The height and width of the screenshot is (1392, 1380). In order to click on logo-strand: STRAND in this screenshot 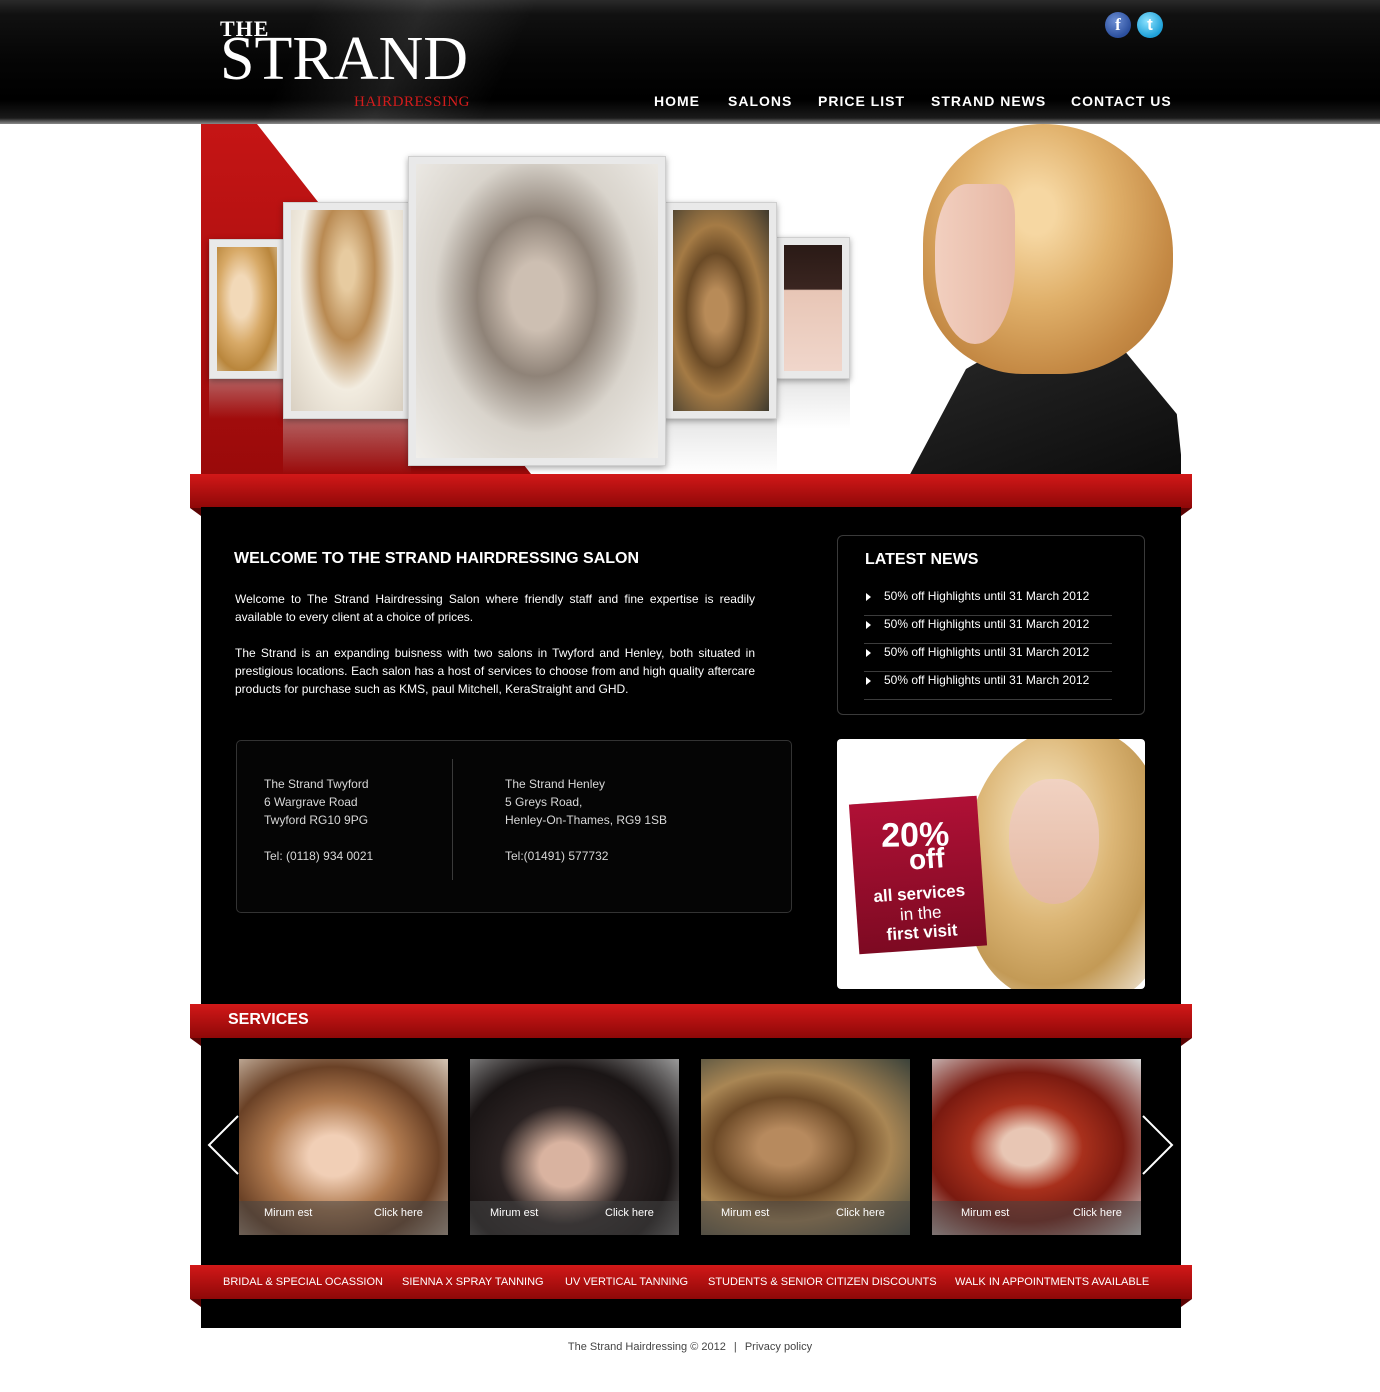, I will do `click(344, 59)`.